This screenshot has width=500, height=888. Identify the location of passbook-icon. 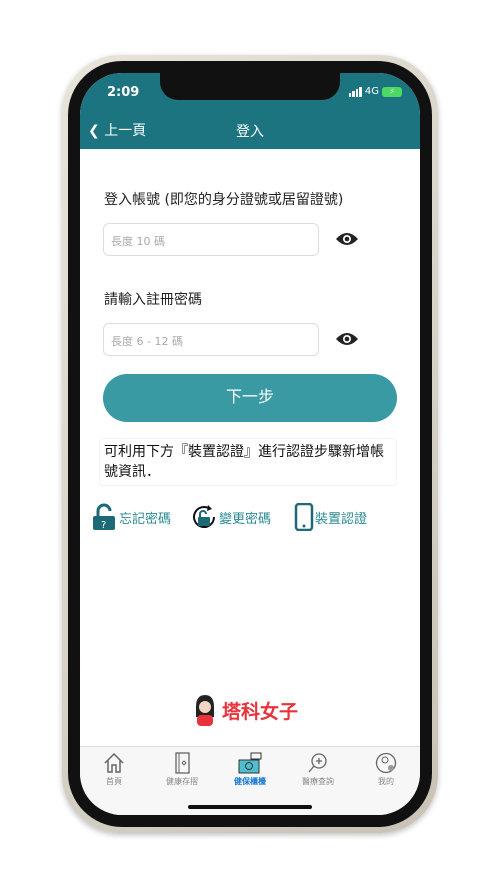
(182, 763).